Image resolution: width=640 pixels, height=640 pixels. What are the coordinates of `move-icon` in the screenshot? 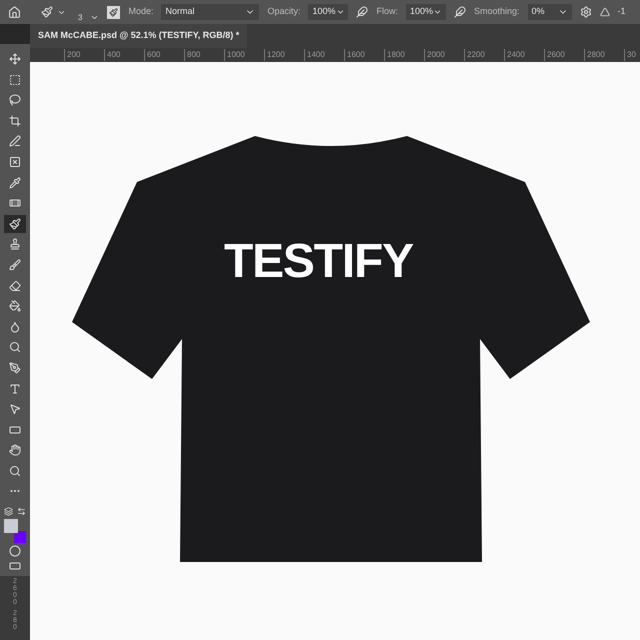 It's located at (15, 59).